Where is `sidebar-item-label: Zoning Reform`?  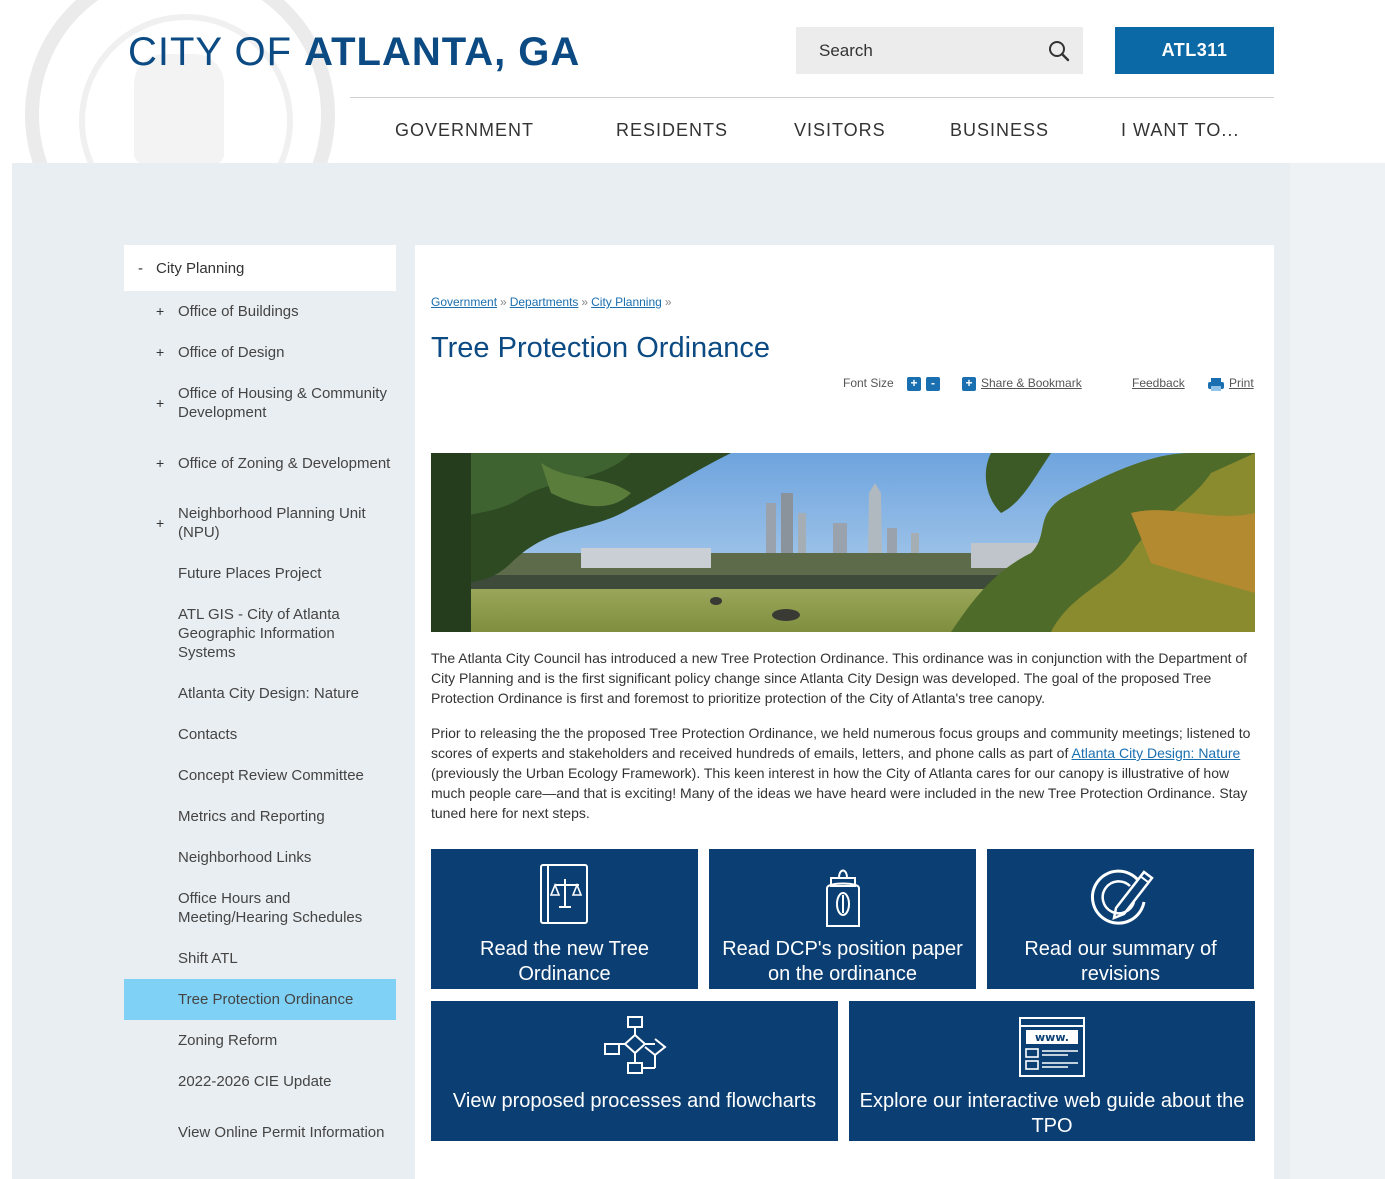 sidebar-item-label: Zoning Reform is located at coordinates (228, 1040).